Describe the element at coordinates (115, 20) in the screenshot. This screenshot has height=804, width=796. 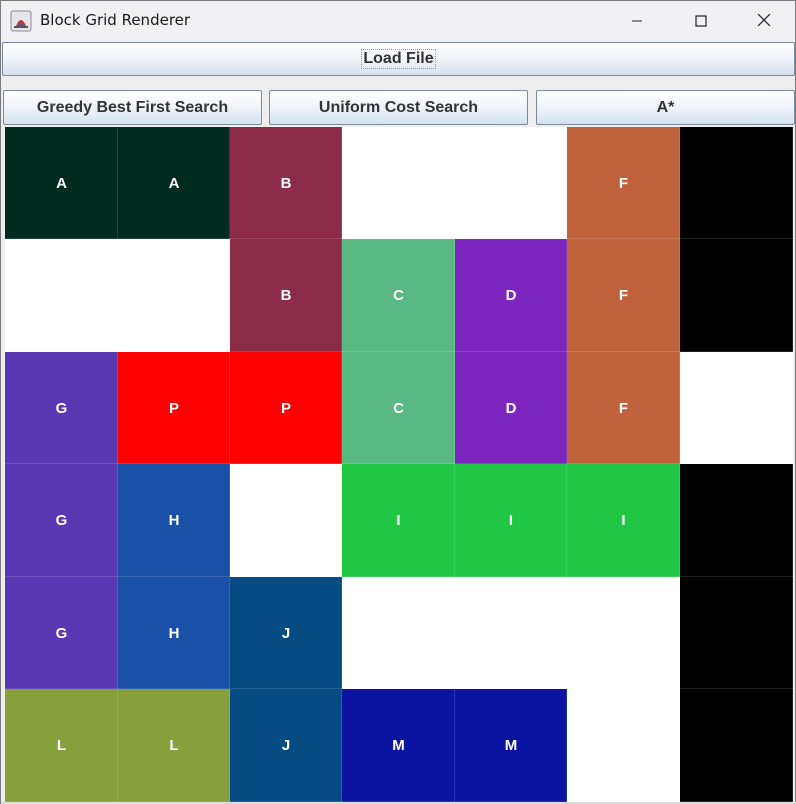
I see `window-title: Block Grid Renderer` at that location.